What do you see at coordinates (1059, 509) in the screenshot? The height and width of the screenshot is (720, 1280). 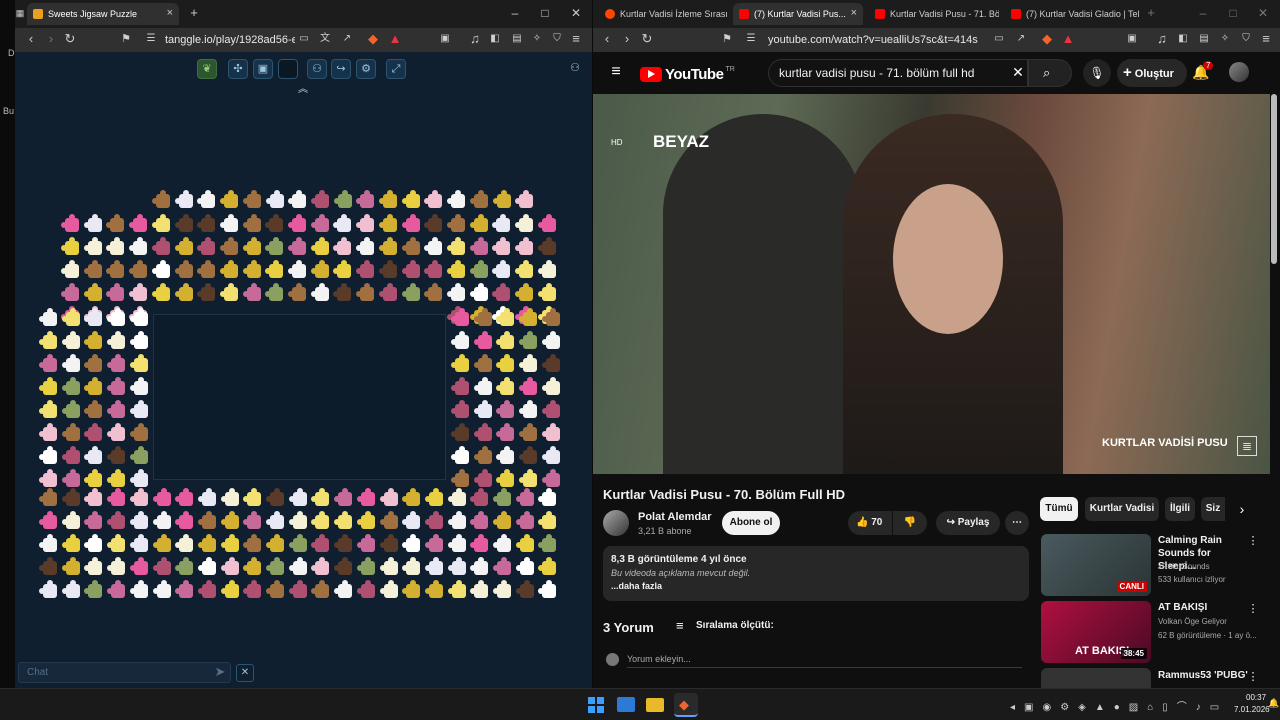 I see `chip-all: Tümü` at bounding box center [1059, 509].